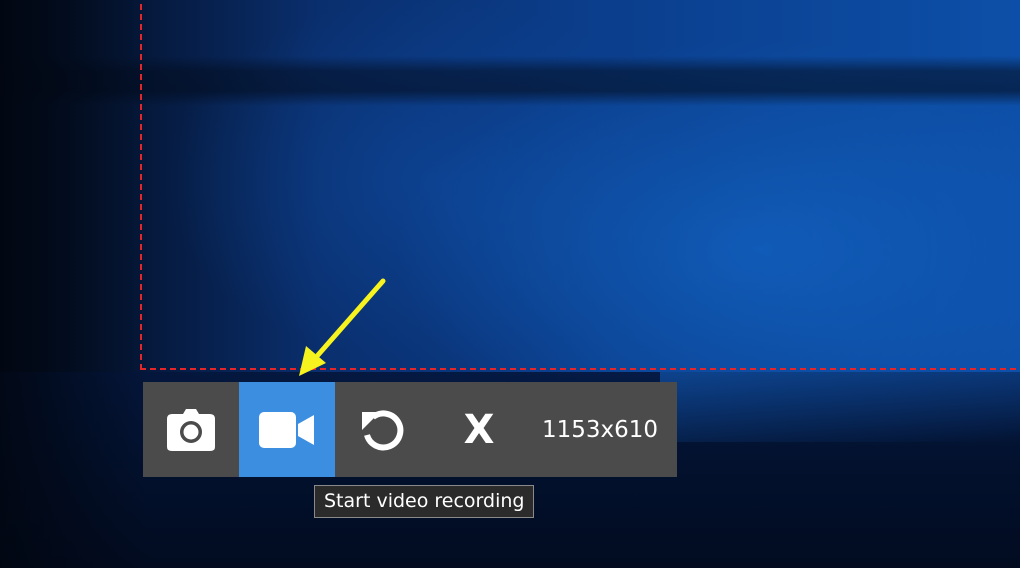 The height and width of the screenshot is (568, 1020). I want to click on screenshot-button, so click(191, 429).